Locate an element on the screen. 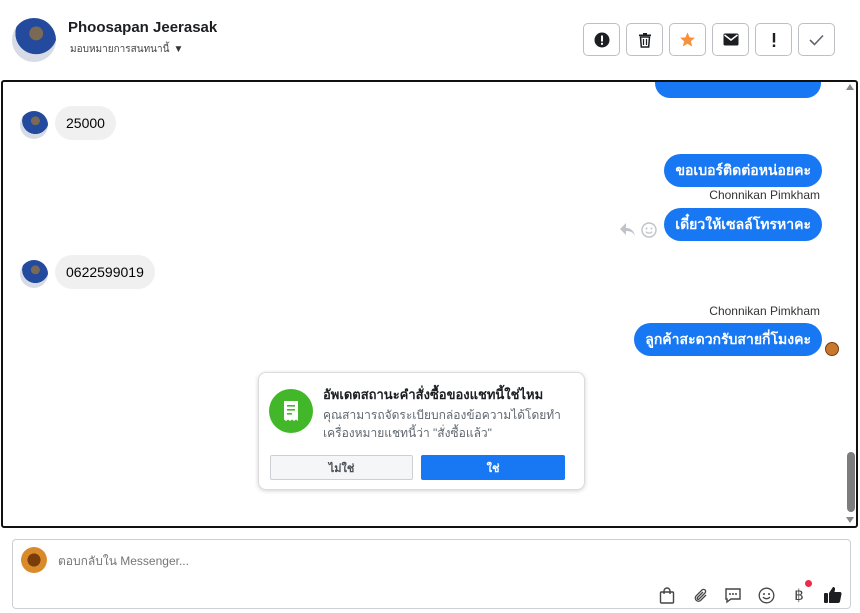 The height and width of the screenshot is (613, 860). page-avatar is located at coordinates (34, 560).